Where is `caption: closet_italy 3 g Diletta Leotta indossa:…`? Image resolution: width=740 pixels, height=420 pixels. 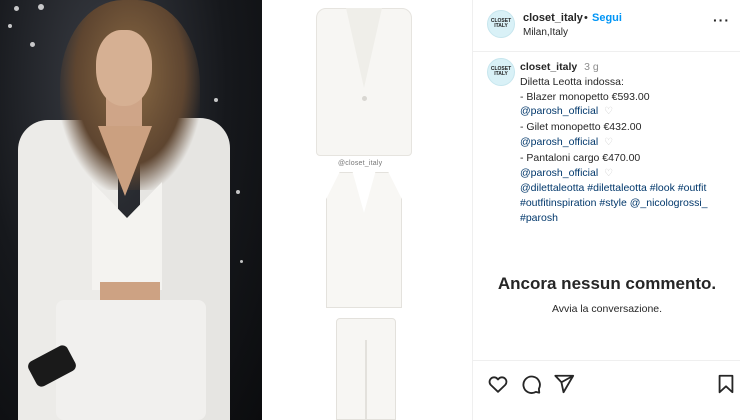 caption: closet_italy 3 g Diletta Leotta indossa:… is located at coordinates (628, 143).